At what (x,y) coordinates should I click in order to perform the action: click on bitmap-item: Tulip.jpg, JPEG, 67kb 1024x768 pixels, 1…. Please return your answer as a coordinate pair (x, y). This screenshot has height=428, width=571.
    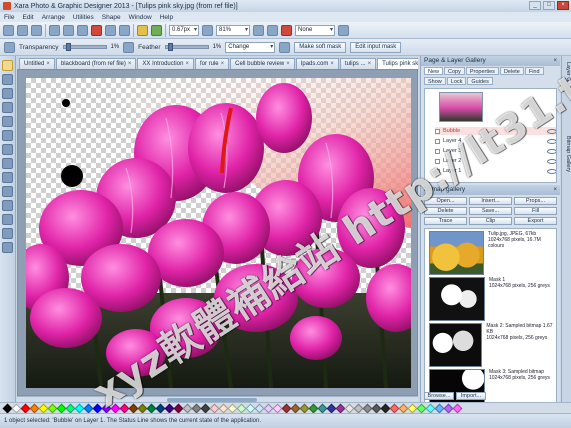
    Looking at the image, I should click on (492, 254).